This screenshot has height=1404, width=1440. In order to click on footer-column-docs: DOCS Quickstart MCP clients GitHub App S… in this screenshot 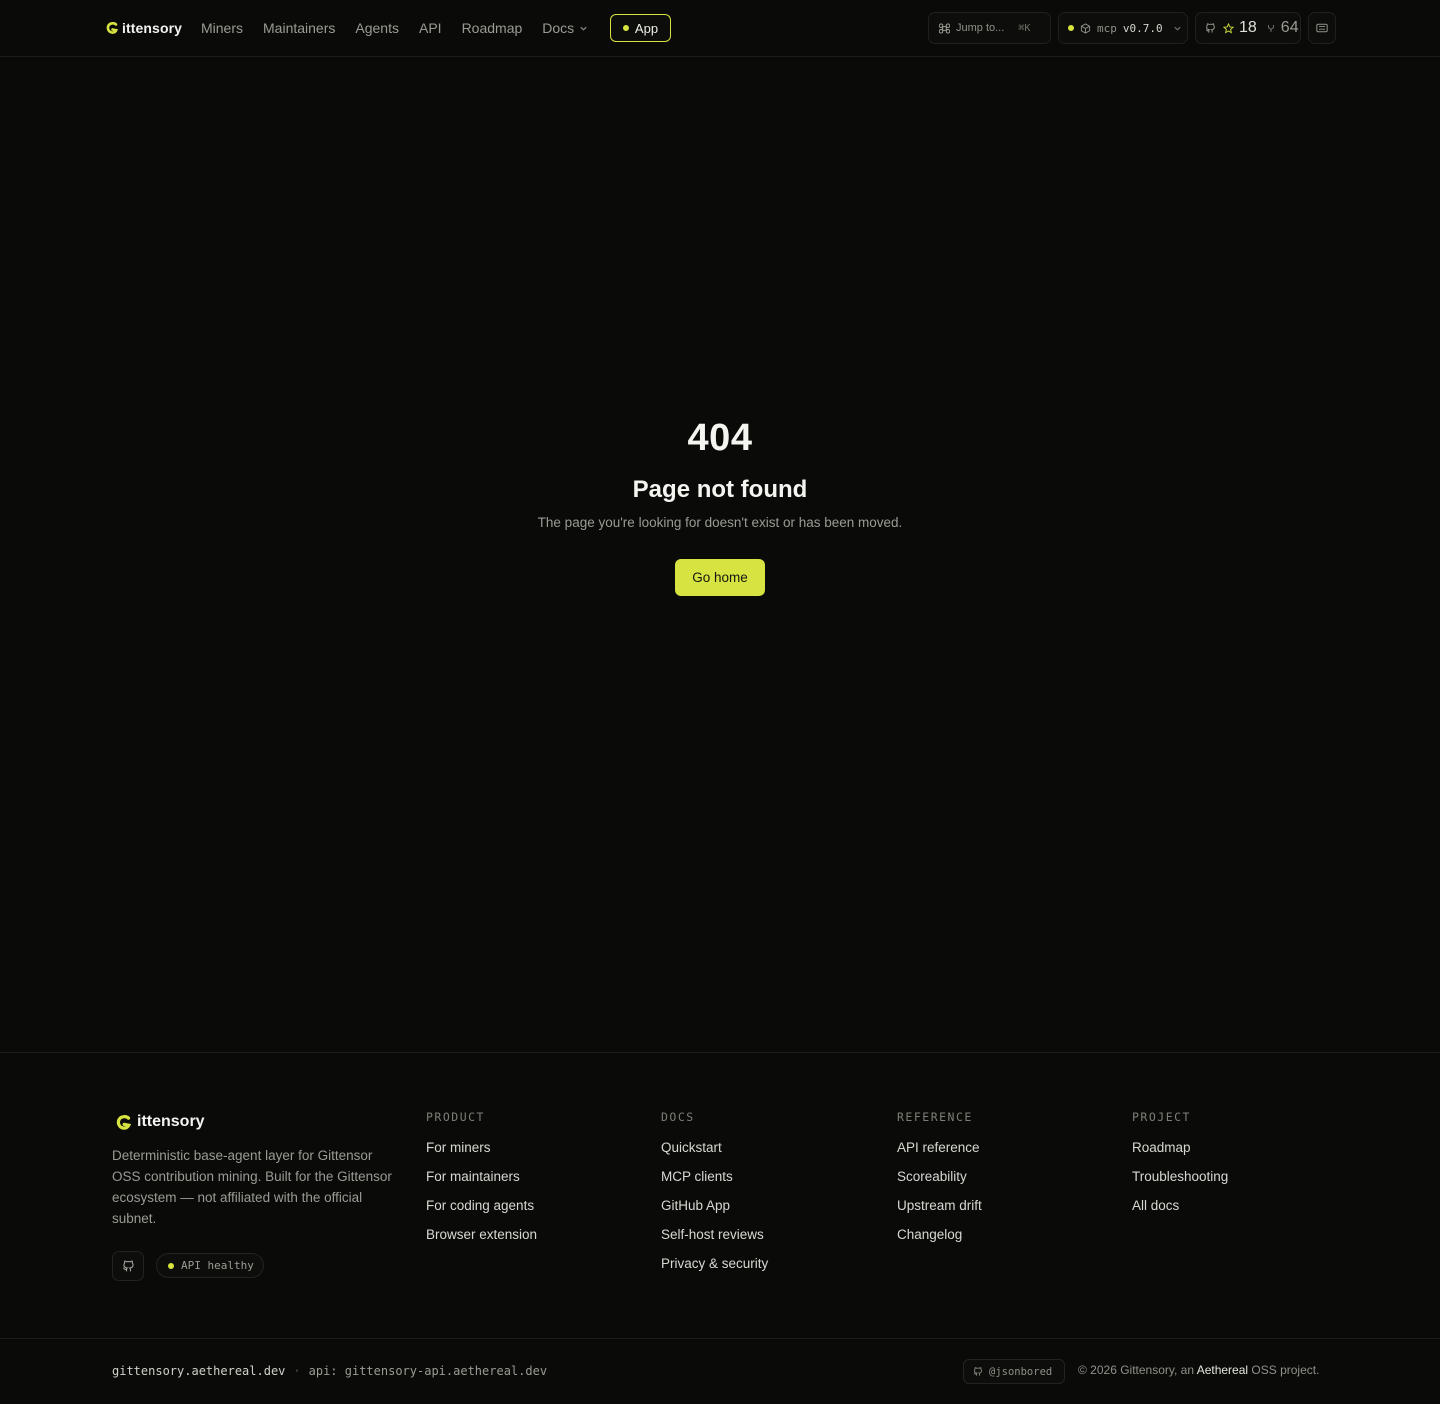, I will do `click(714, 1197)`.